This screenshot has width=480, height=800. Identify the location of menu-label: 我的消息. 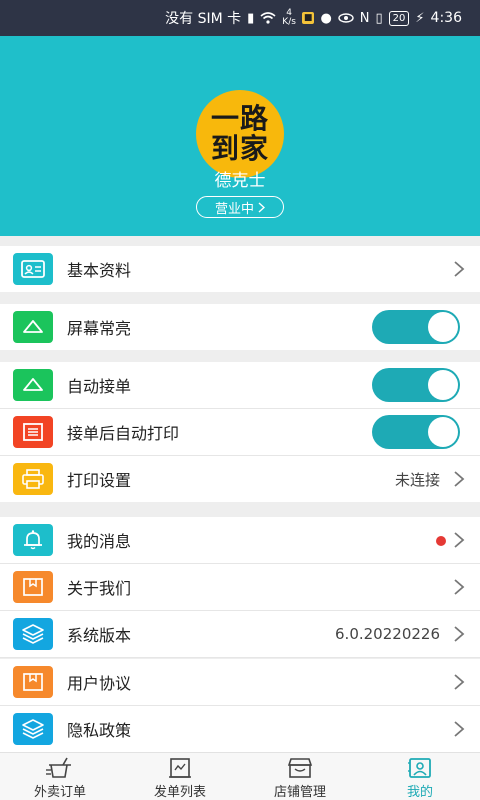
(99, 541).